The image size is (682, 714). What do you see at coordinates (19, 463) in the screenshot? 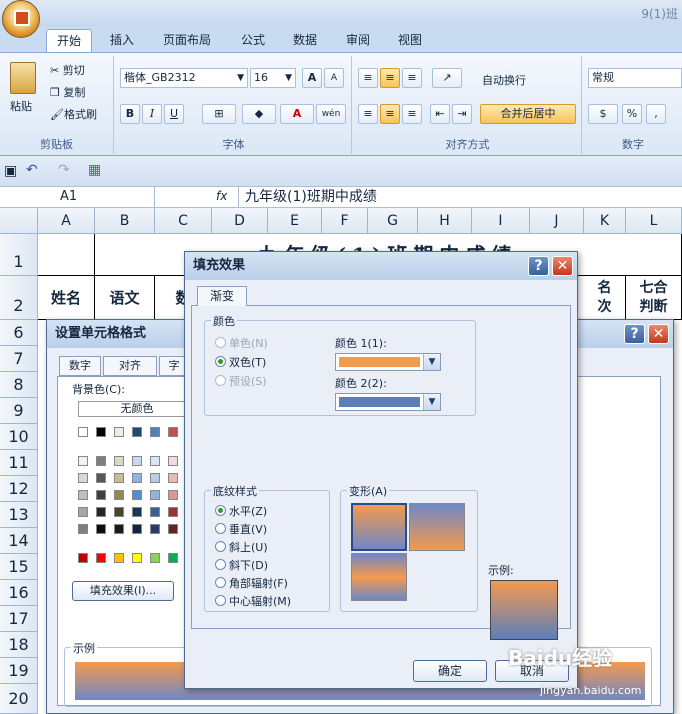
I see `row-header: 11` at bounding box center [19, 463].